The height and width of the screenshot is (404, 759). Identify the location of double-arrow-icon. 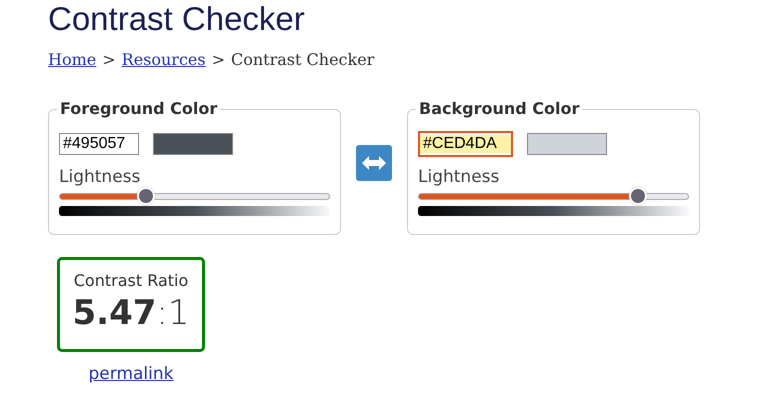
(374, 163).